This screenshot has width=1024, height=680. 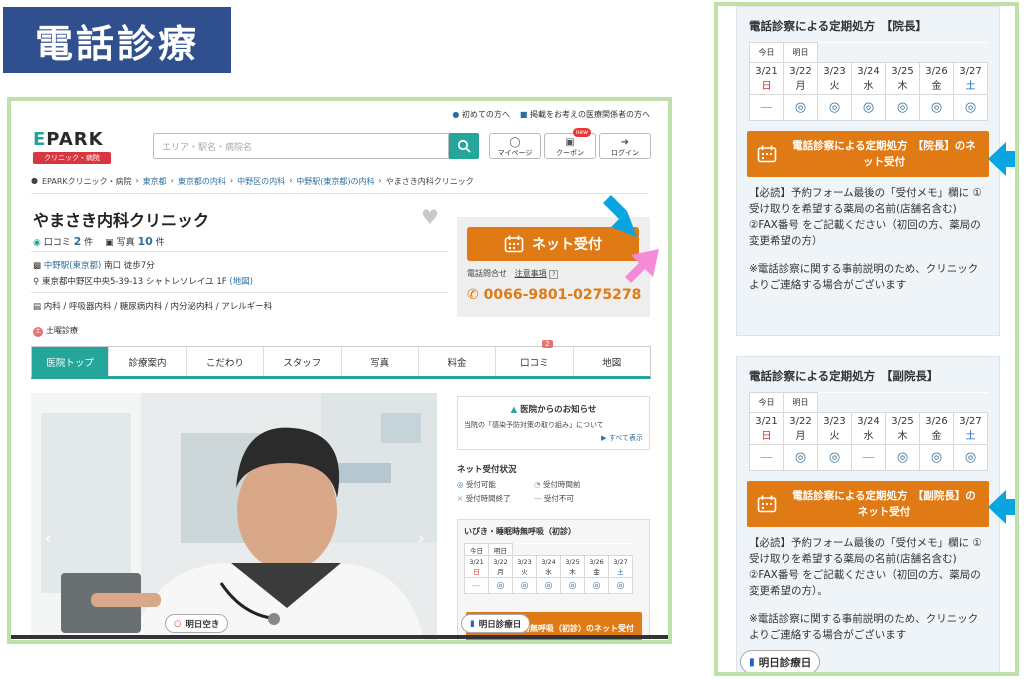 What do you see at coordinates (532, 491) in the screenshot?
I see `status-legend: ◎ 受付可能 ◔ 受付時間前 × 受付時間終了 — 受付不可` at bounding box center [532, 491].